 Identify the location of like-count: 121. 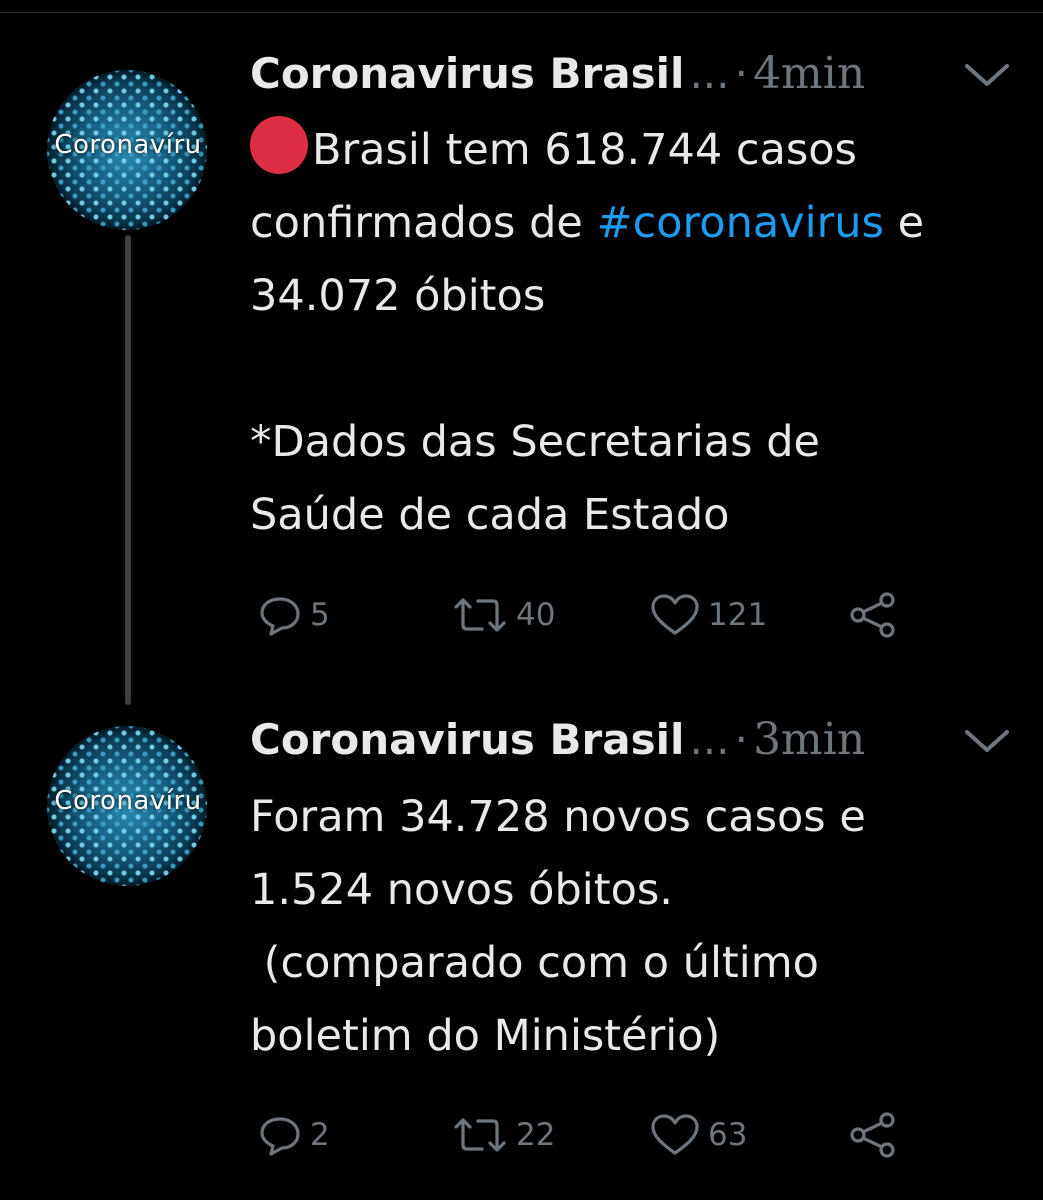
(738, 615).